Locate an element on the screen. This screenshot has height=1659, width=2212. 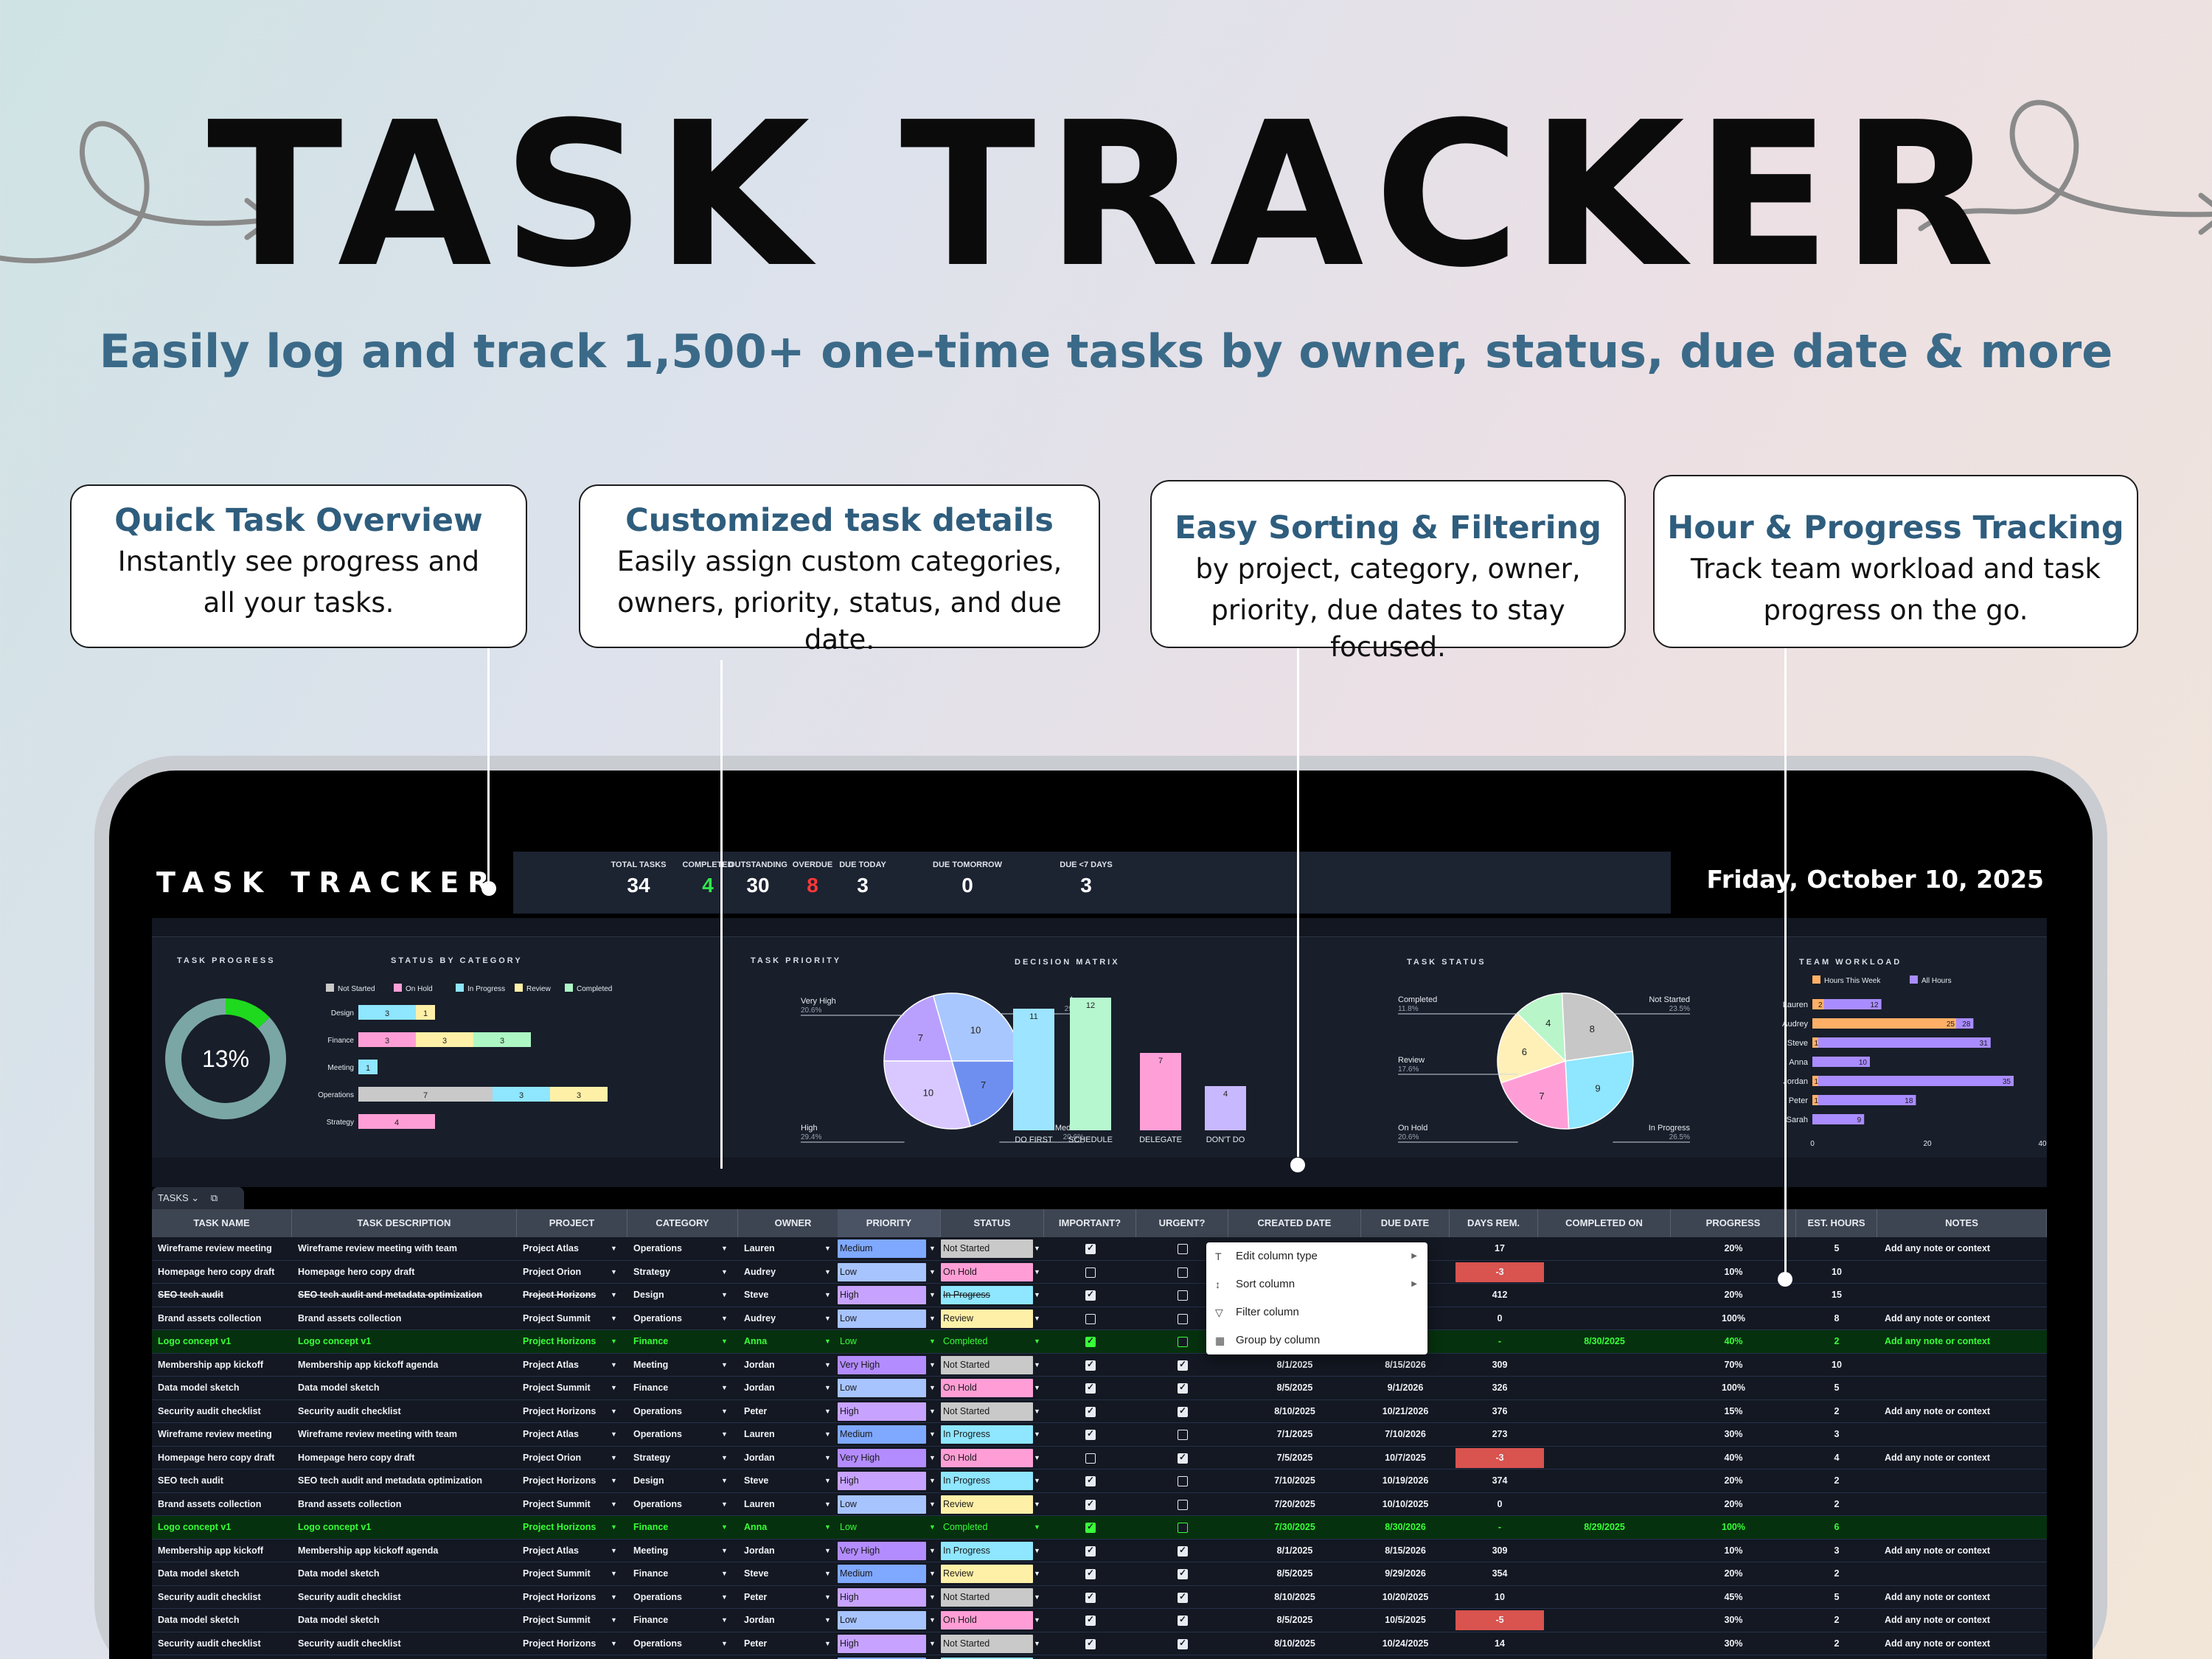
column-header: STATUS is located at coordinates (992, 1223).